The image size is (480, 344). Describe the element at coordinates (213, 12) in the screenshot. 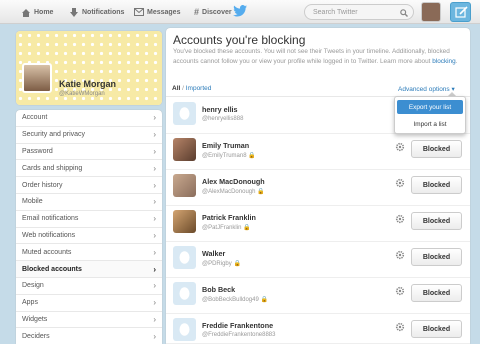

I see `nav-discover: # Discover` at that location.